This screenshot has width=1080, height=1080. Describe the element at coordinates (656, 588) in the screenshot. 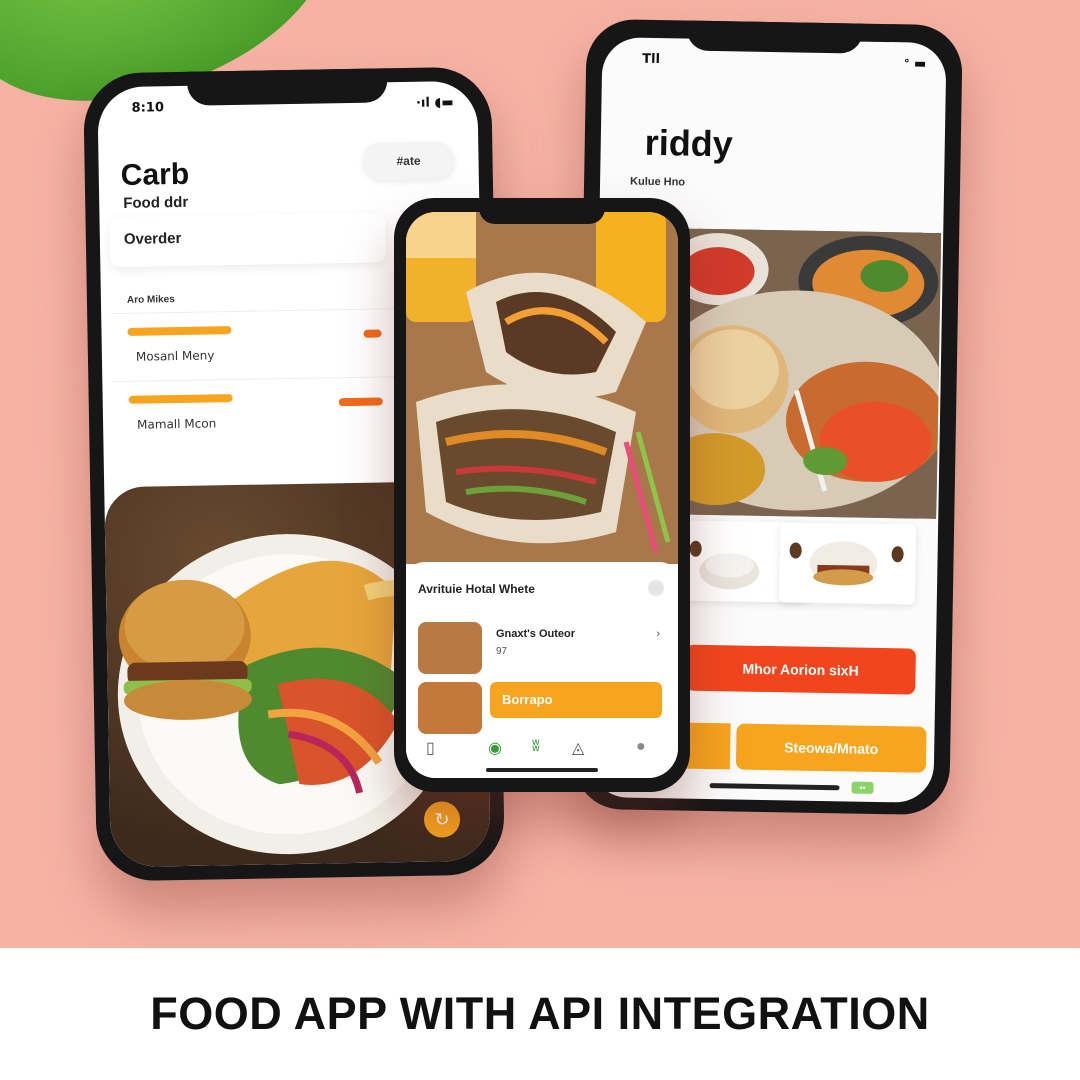

I see `info-icon` at that location.